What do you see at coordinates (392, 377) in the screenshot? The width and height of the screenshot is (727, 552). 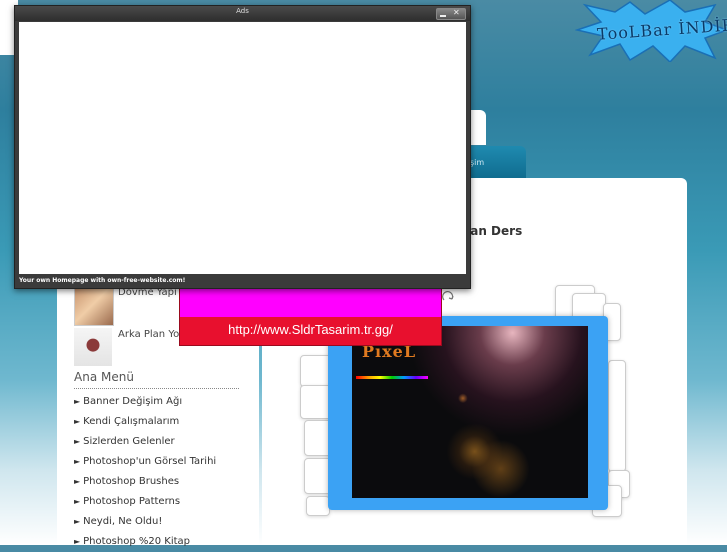 I see `rainbow-bar` at bounding box center [392, 377].